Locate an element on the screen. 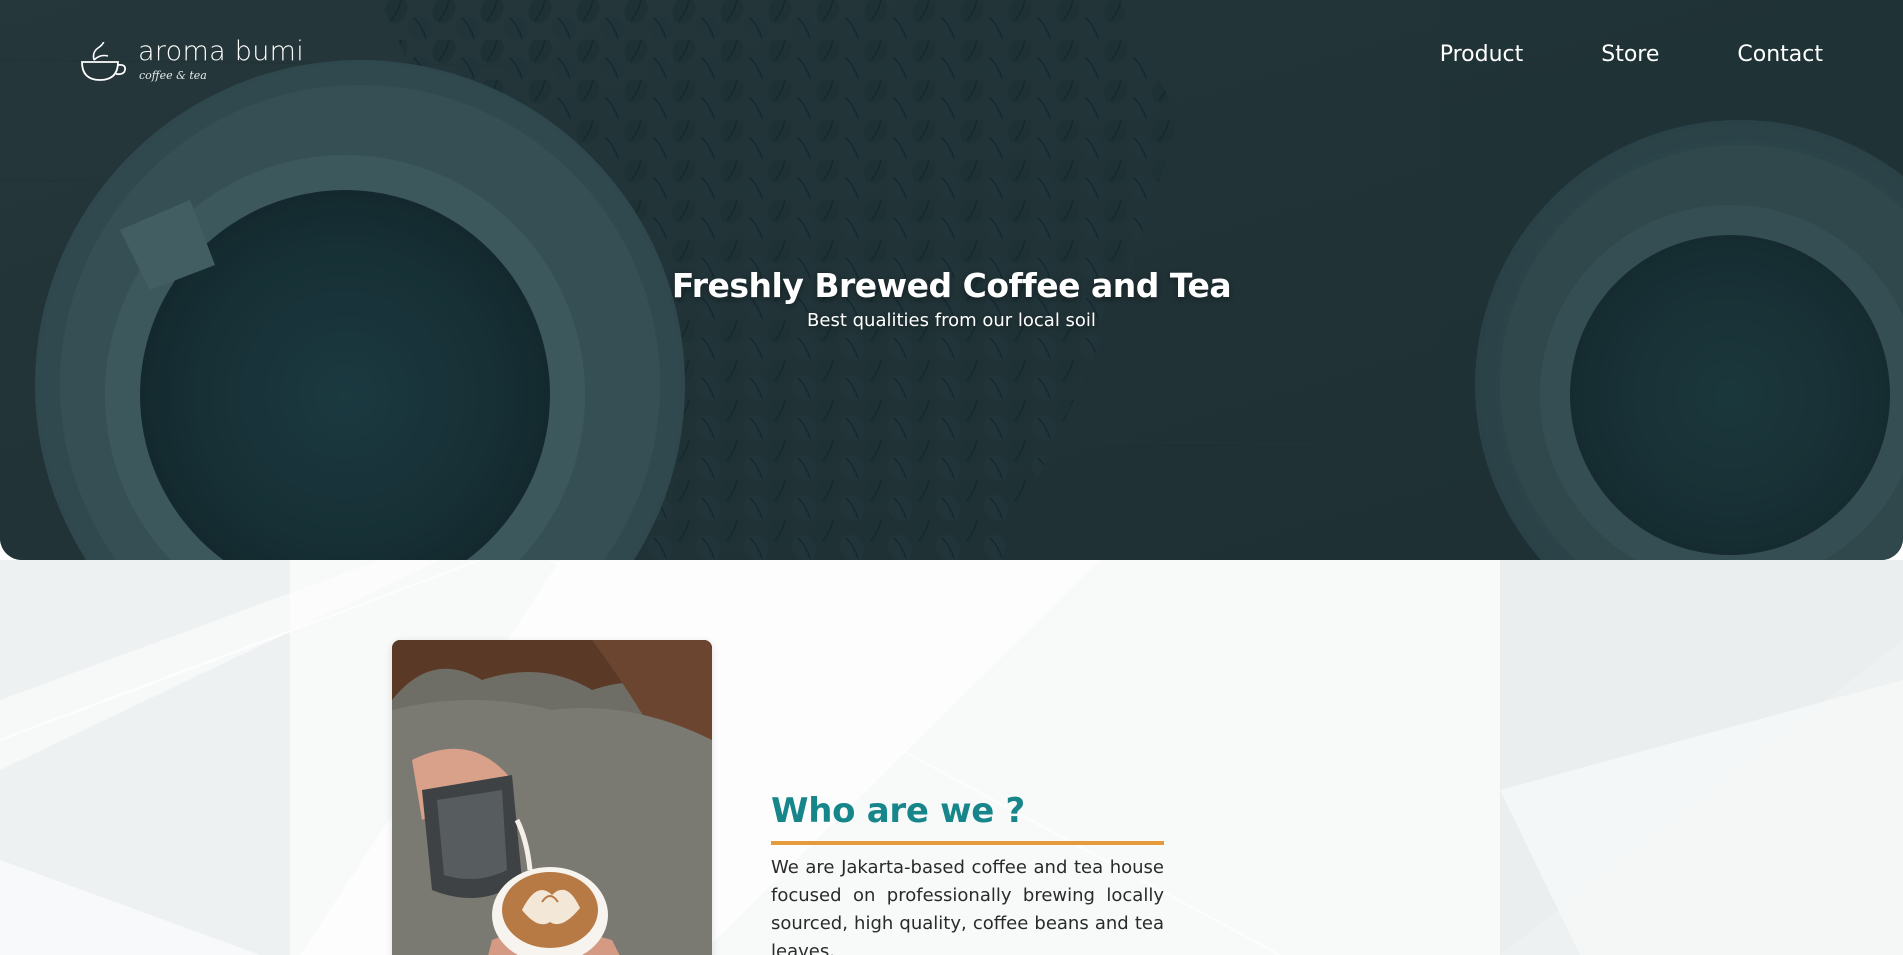 This screenshot has width=1903, height=955. hero-subtitle: Best qualities from our local soil is located at coordinates (951, 320).